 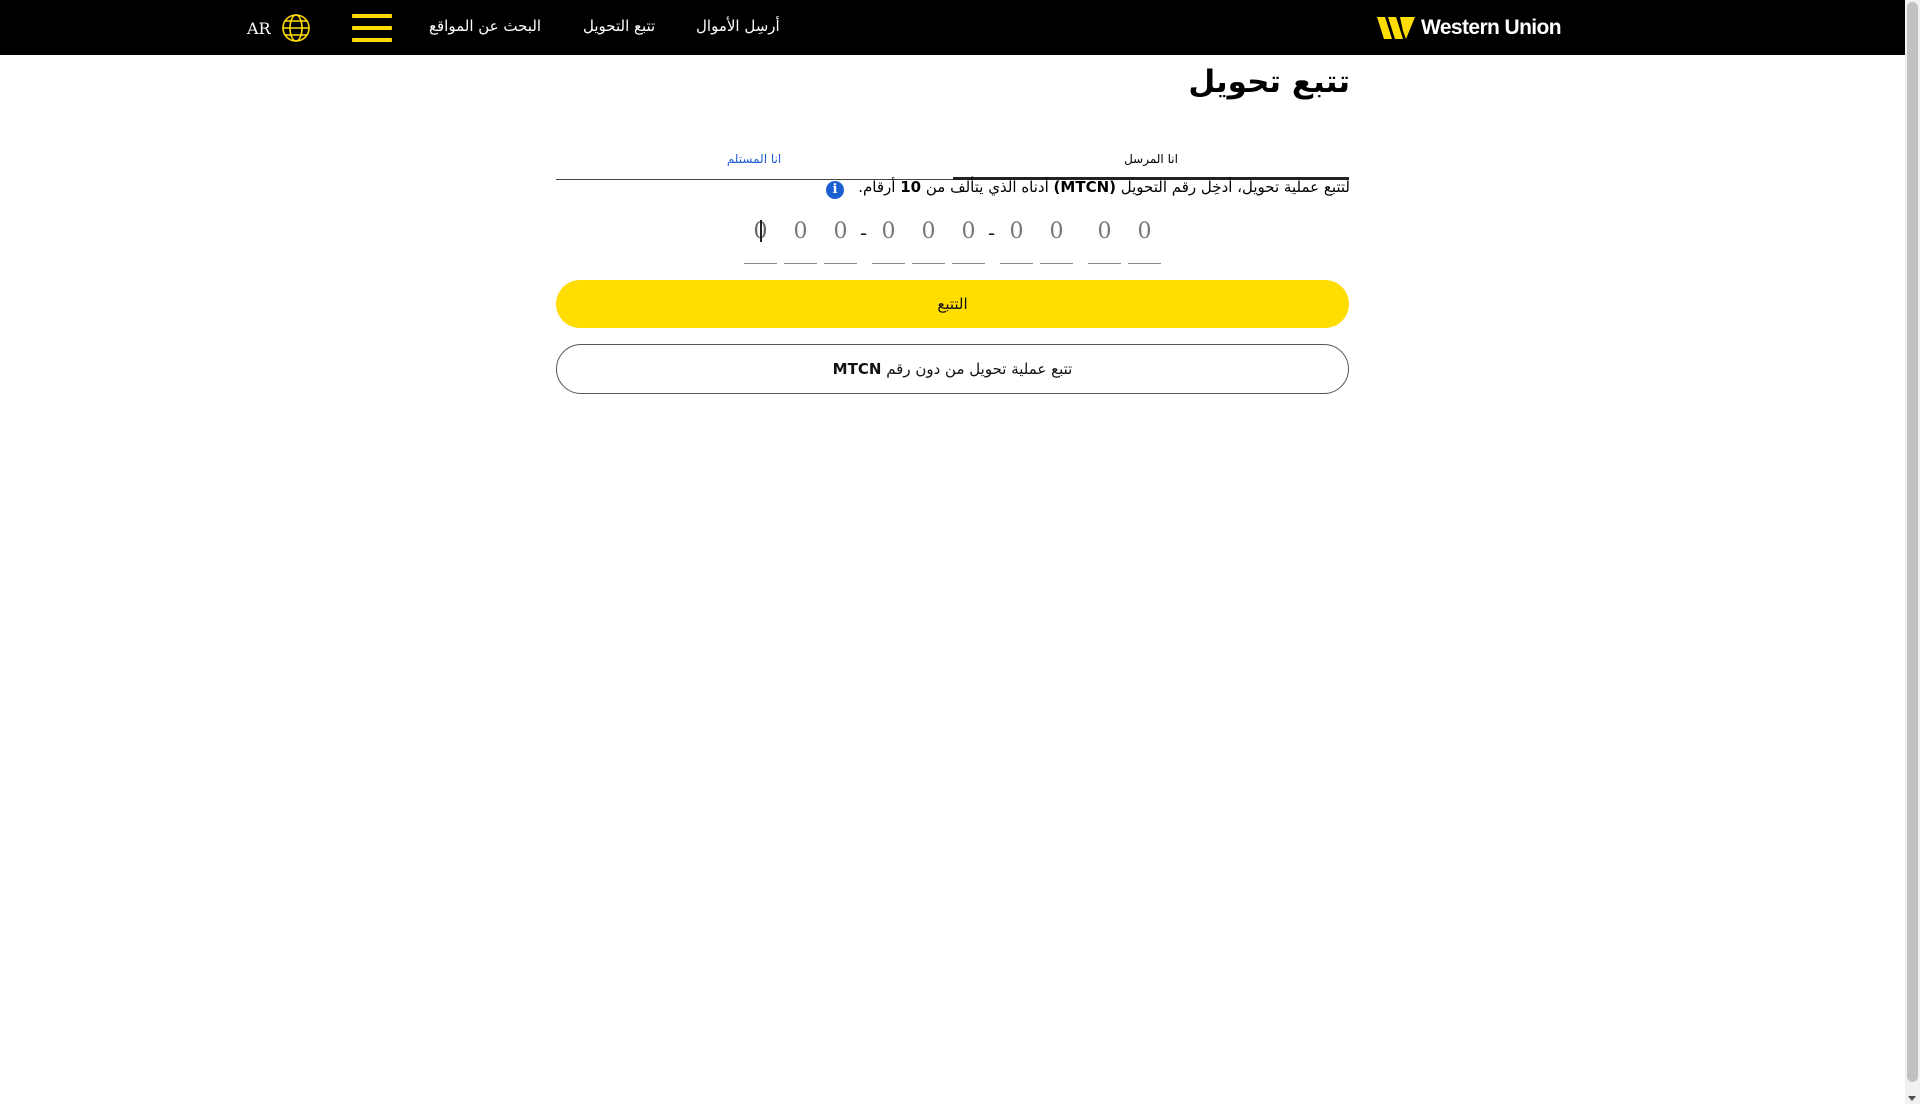 I want to click on tab-sender: انا المرسل, so click(x=1151, y=159).